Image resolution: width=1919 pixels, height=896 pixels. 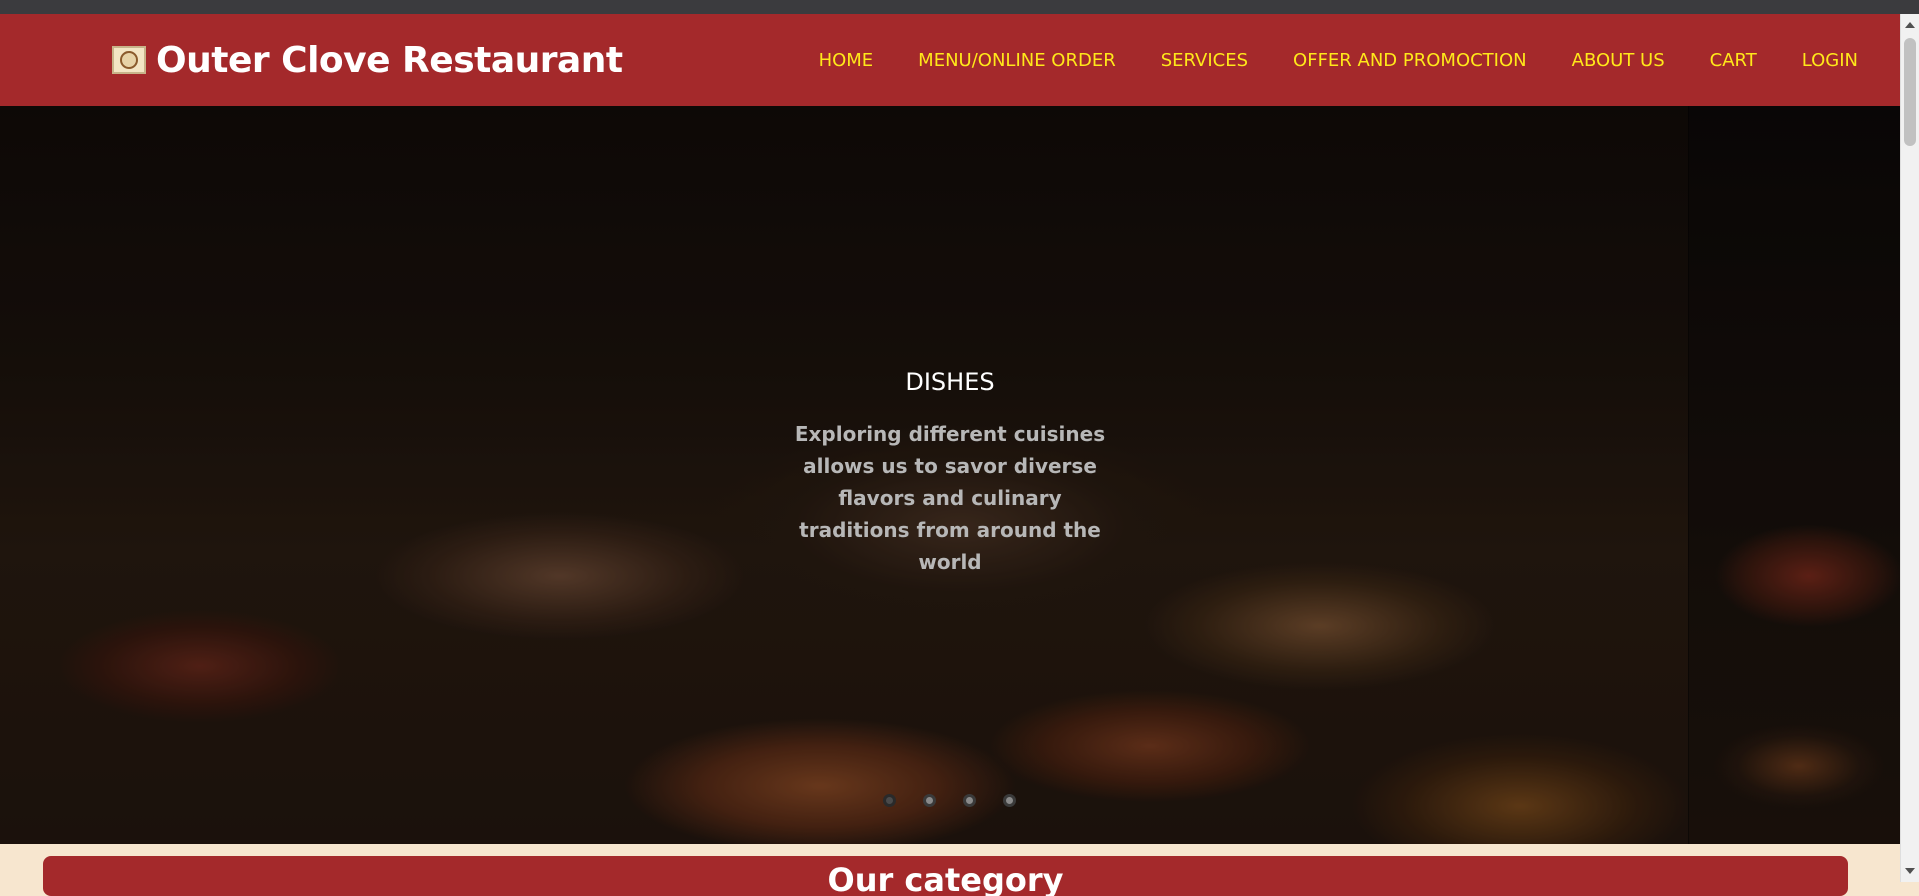 What do you see at coordinates (1410, 60) in the screenshot?
I see `nav-offer-and-promotion: OFFER AND PROMOCTION` at bounding box center [1410, 60].